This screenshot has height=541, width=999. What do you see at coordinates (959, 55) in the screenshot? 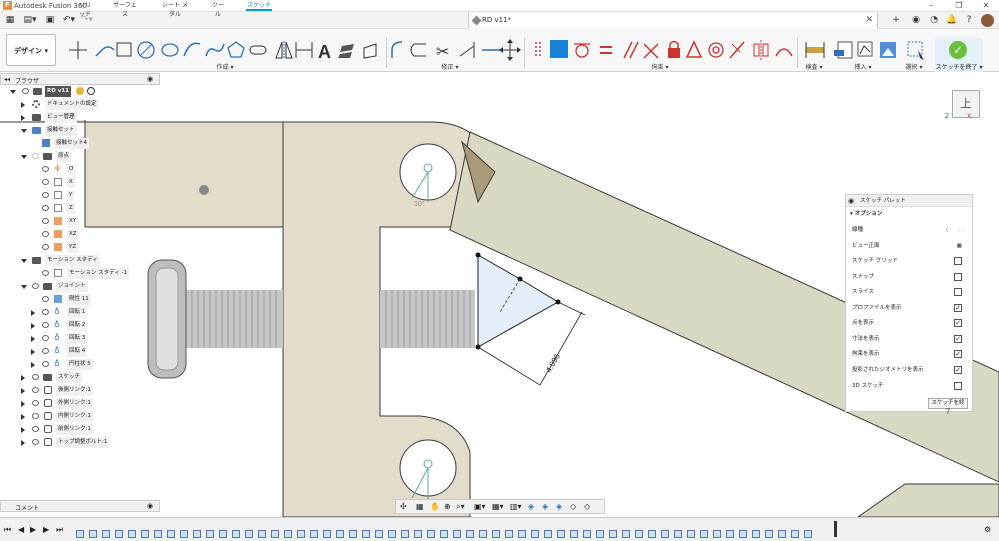
I see `finish-sketch-button: ✓ スケッチを終了 ▾` at bounding box center [959, 55].